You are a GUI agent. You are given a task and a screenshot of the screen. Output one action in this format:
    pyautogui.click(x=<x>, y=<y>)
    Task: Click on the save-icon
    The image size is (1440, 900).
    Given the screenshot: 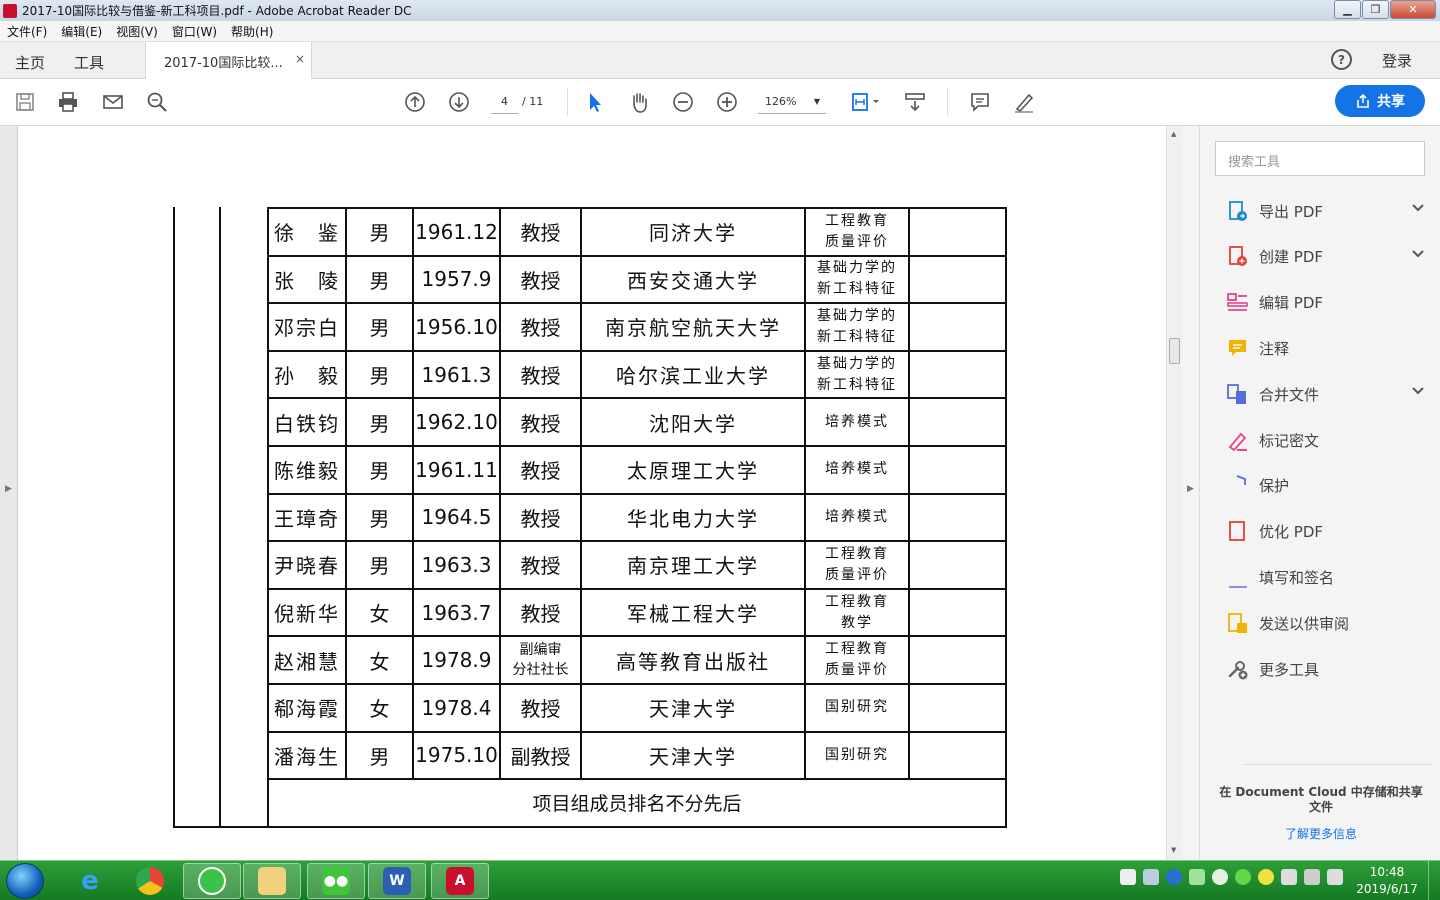 What is the action you would take?
    pyautogui.click(x=25, y=102)
    